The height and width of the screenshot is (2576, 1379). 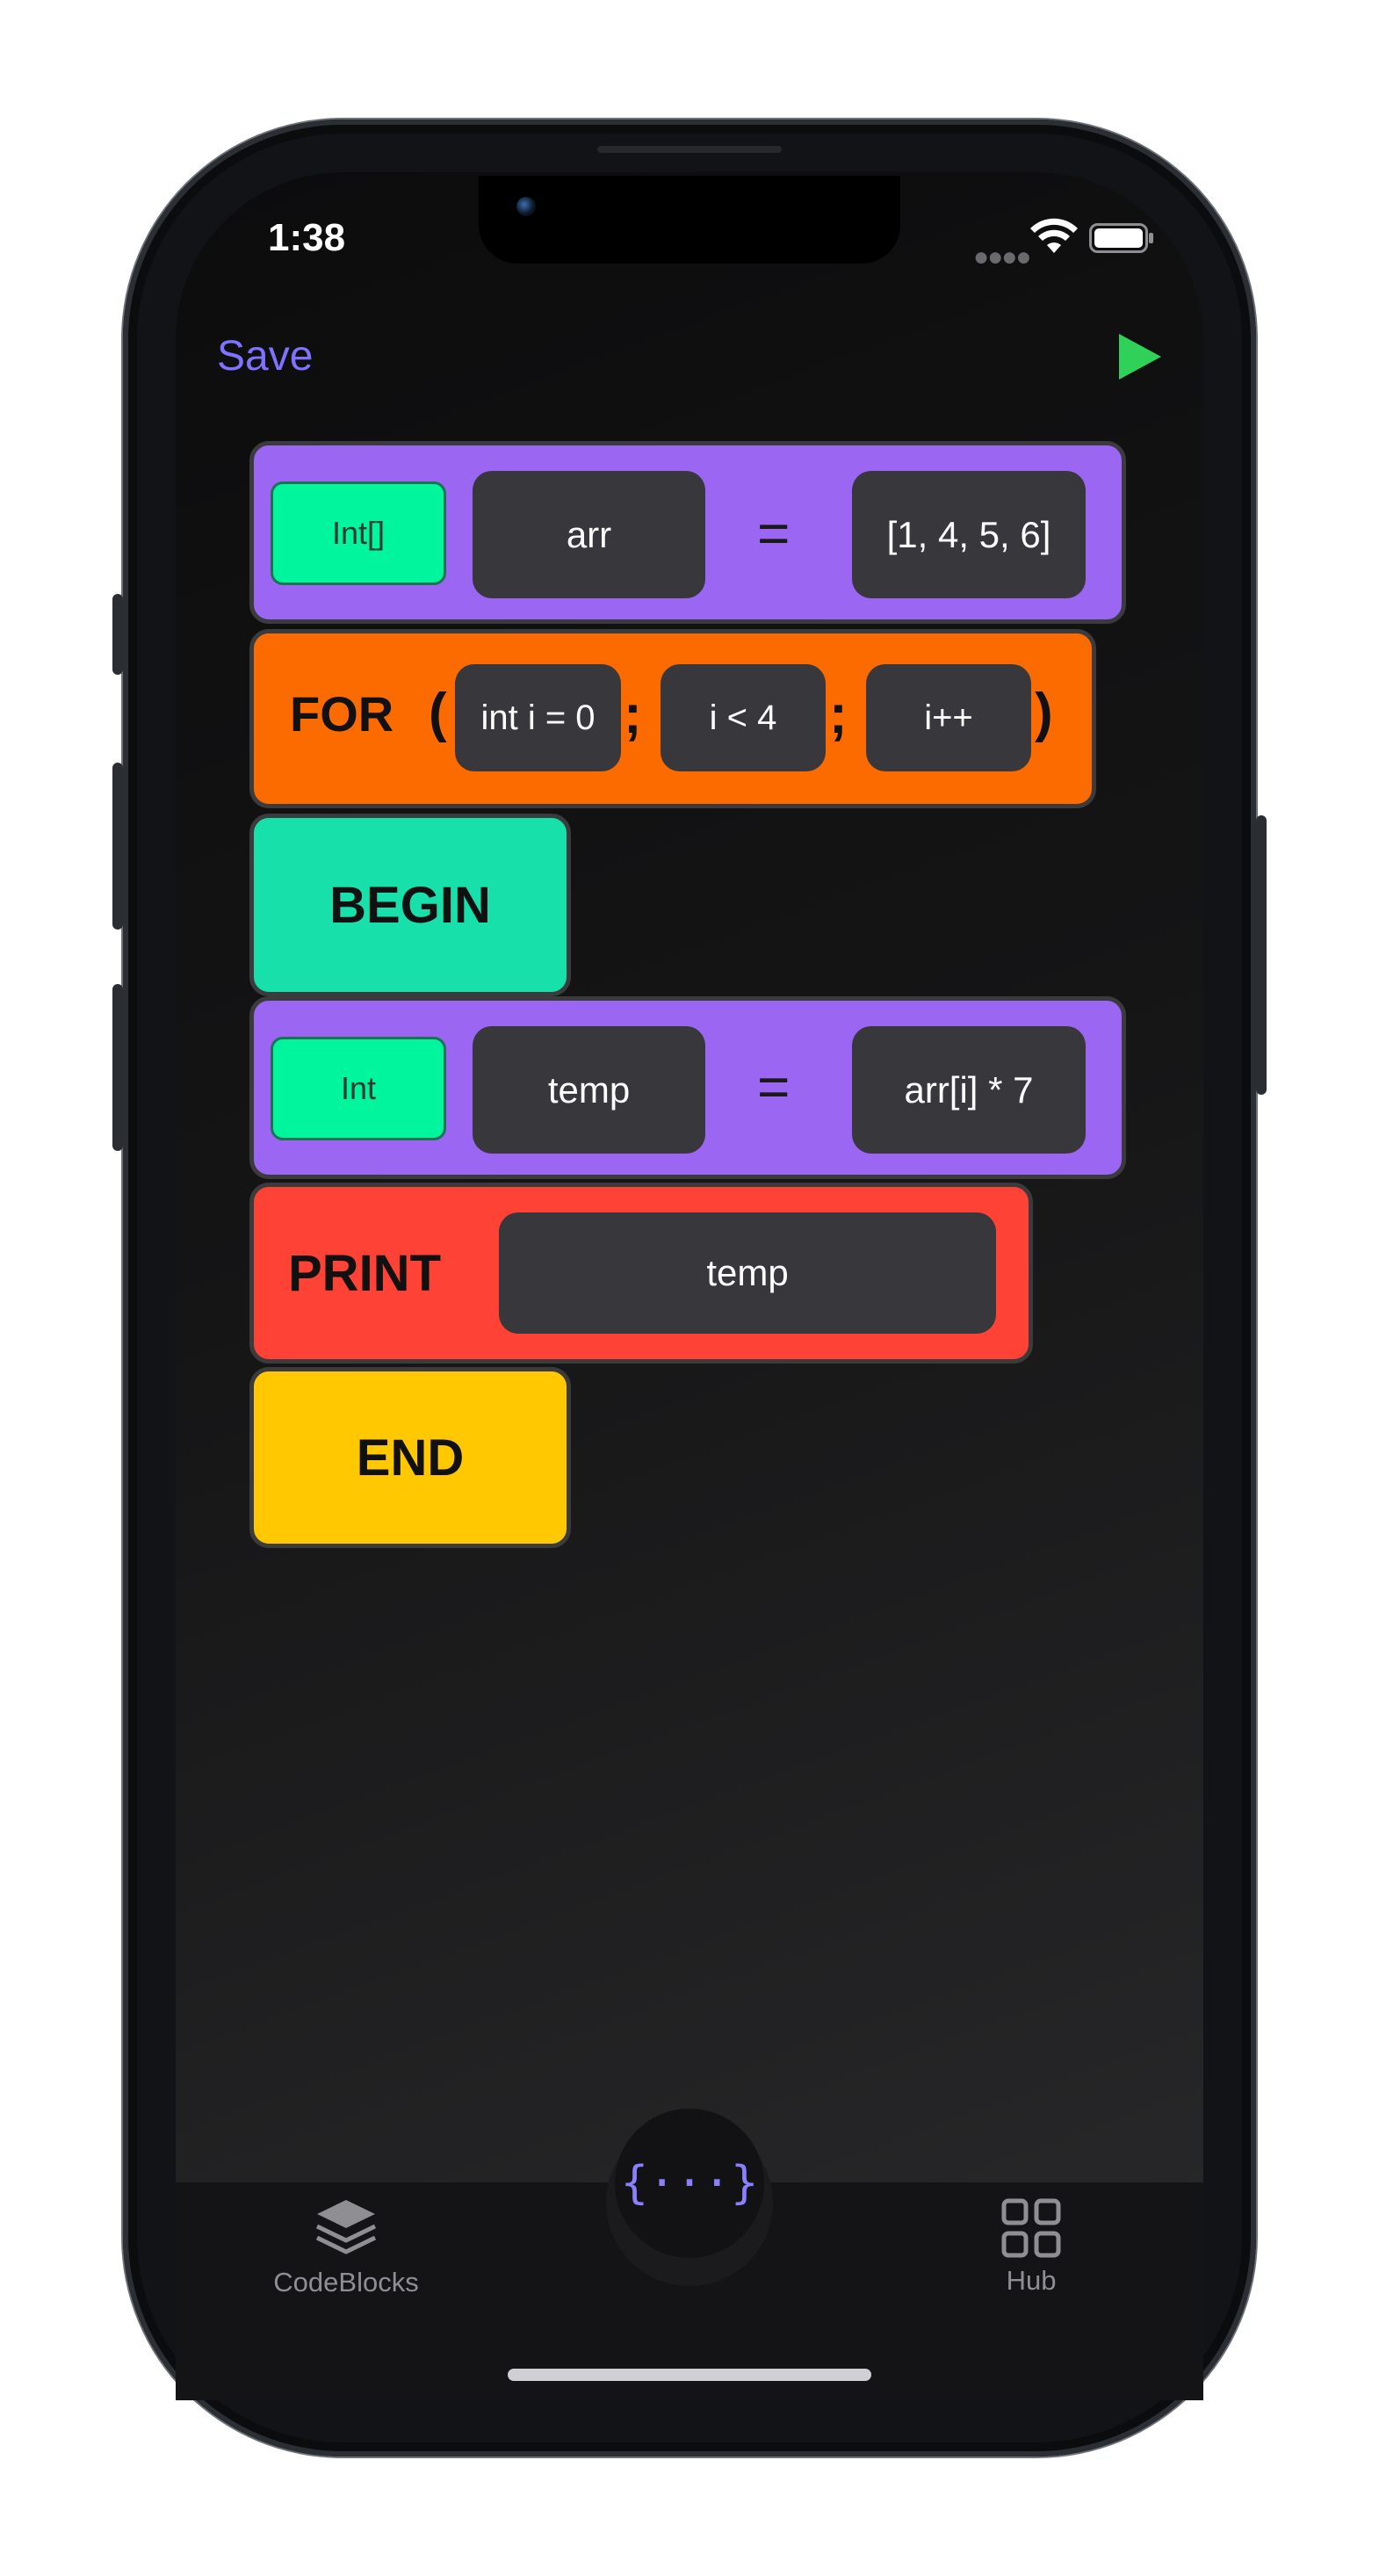 What do you see at coordinates (1140, 356) in the screenshot?
I see `run-button` at bounding box center [1140, 356].